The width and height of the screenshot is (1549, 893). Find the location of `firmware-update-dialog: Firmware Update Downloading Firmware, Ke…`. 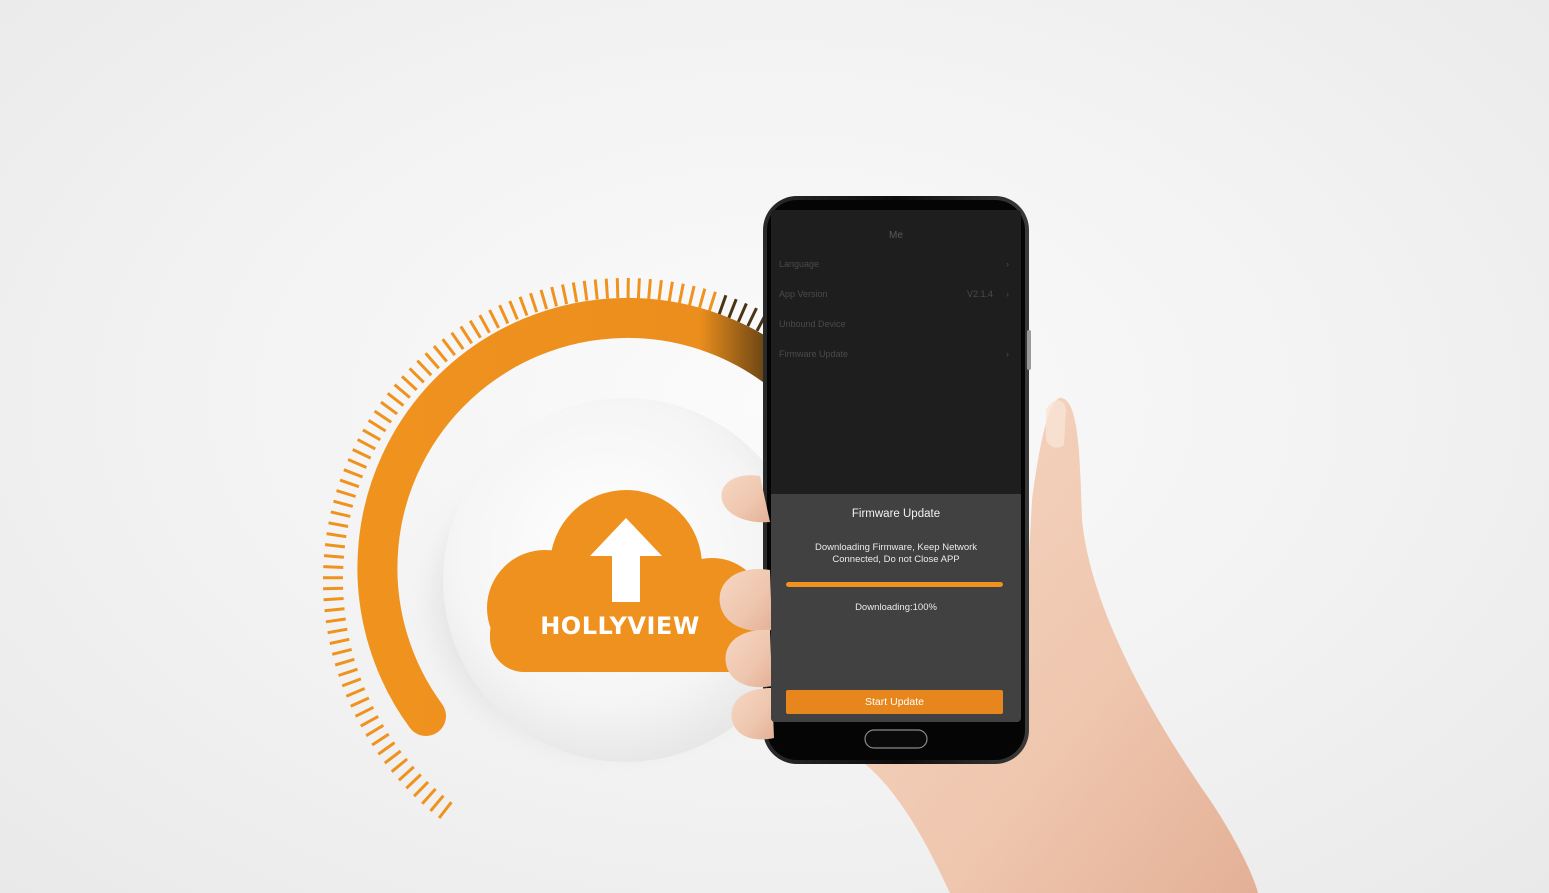

firmware-update-dialog: Firmware Update Downloading Firmware, Ke… is located at coordinates (896, 608).